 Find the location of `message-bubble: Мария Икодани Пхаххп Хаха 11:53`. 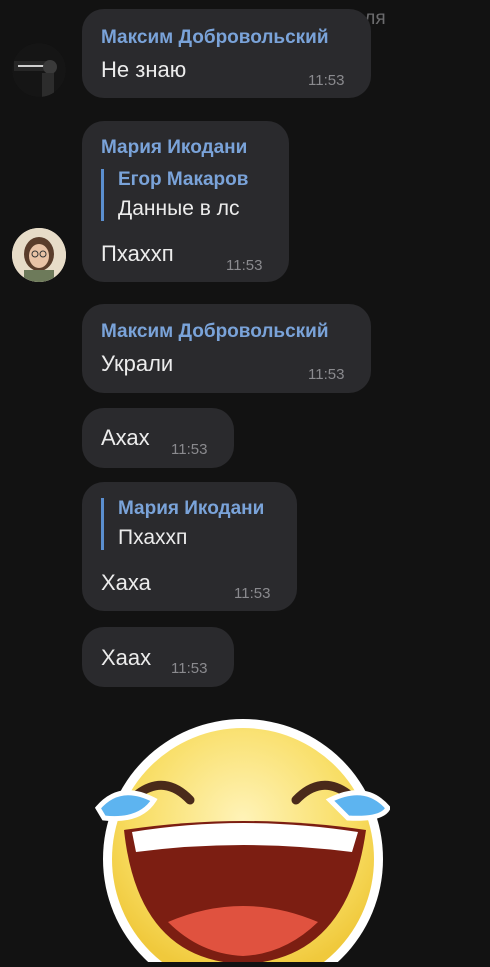

message-bubble: Мария Икодани Пхаххп Хаха 11:53 is located at coordinates (189, 546).